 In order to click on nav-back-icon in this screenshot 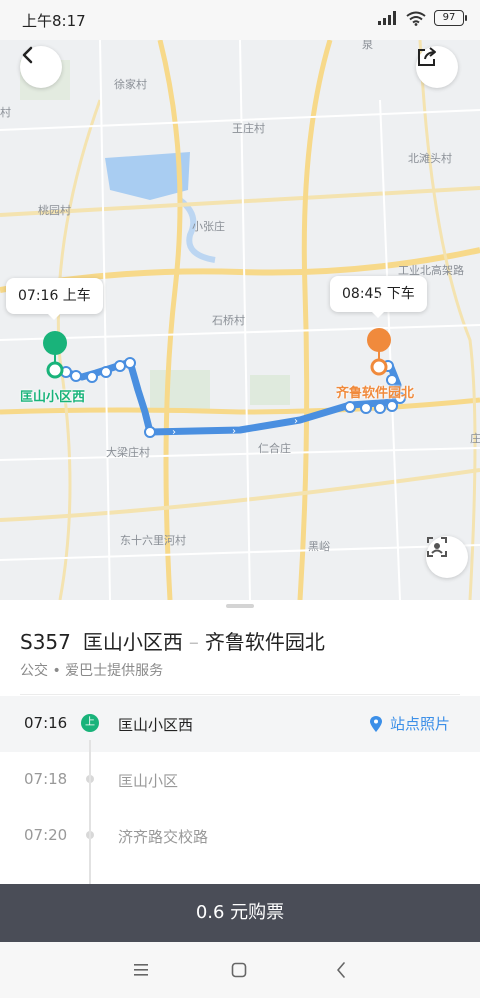, I will do `click(341, 970)`.